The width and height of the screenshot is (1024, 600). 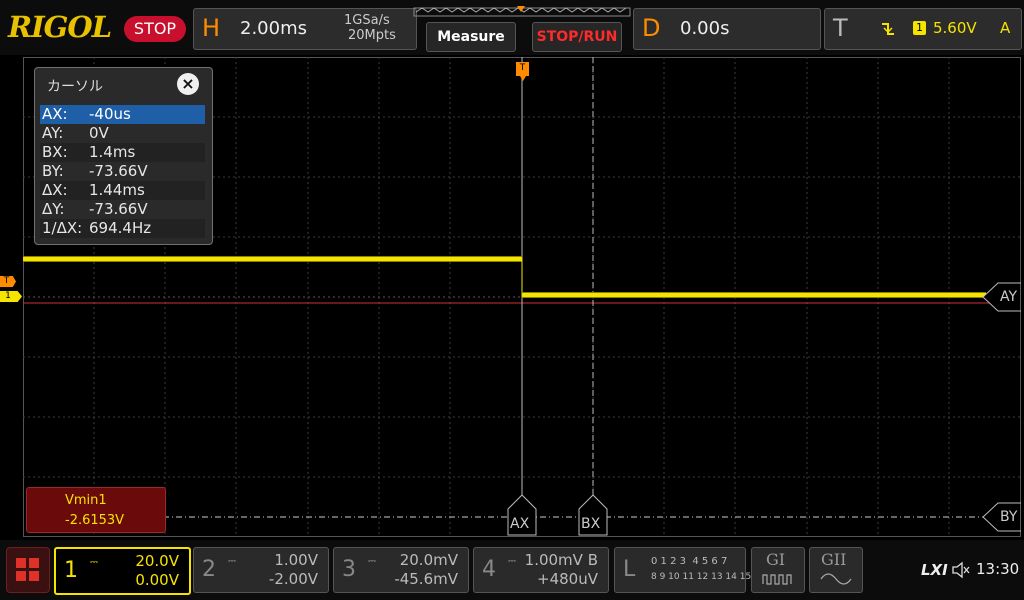 I want to click on grid-menu-icon, so click(x=27, y=569).